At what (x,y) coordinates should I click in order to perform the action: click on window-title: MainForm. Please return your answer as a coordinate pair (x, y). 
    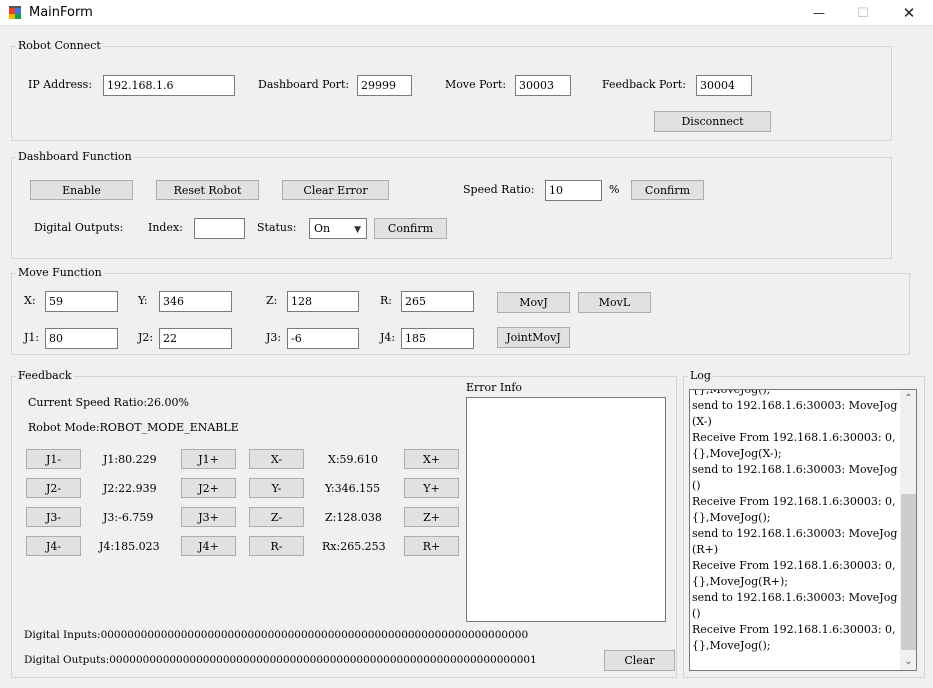
    Looking at the image, I should click on (61, 12).